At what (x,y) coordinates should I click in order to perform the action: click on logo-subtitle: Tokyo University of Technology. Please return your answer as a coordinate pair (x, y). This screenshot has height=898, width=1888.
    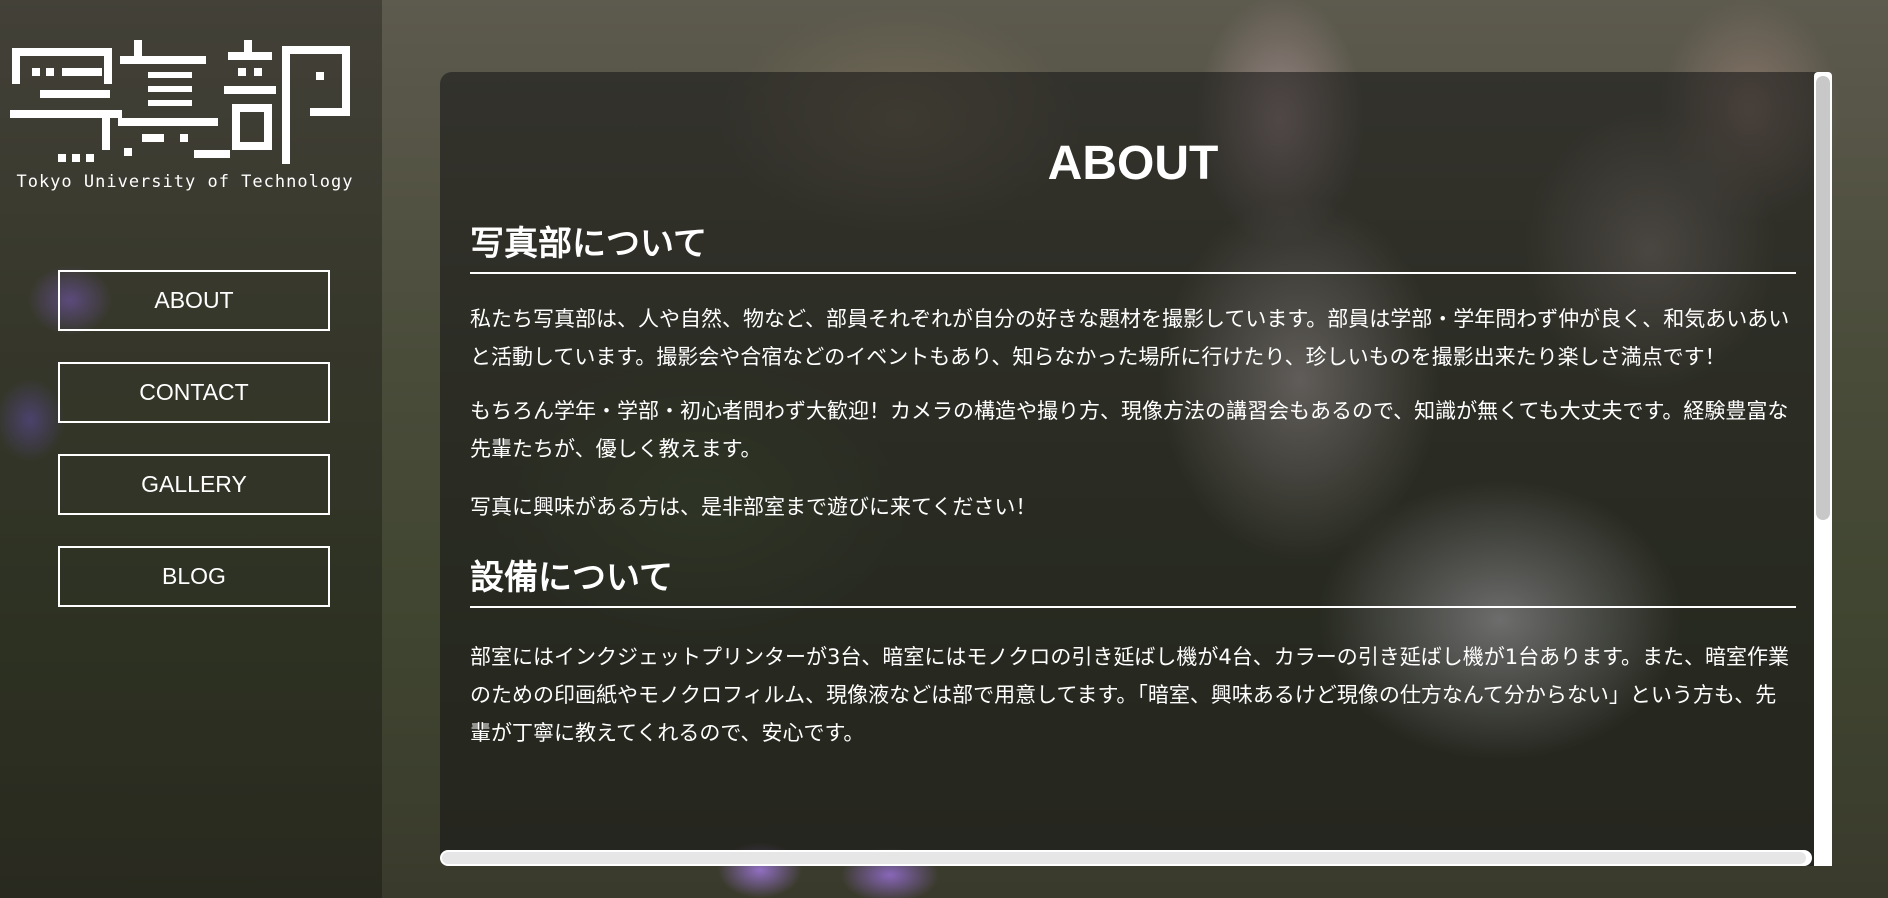
    Looking at the image, I should click on (185, 182).